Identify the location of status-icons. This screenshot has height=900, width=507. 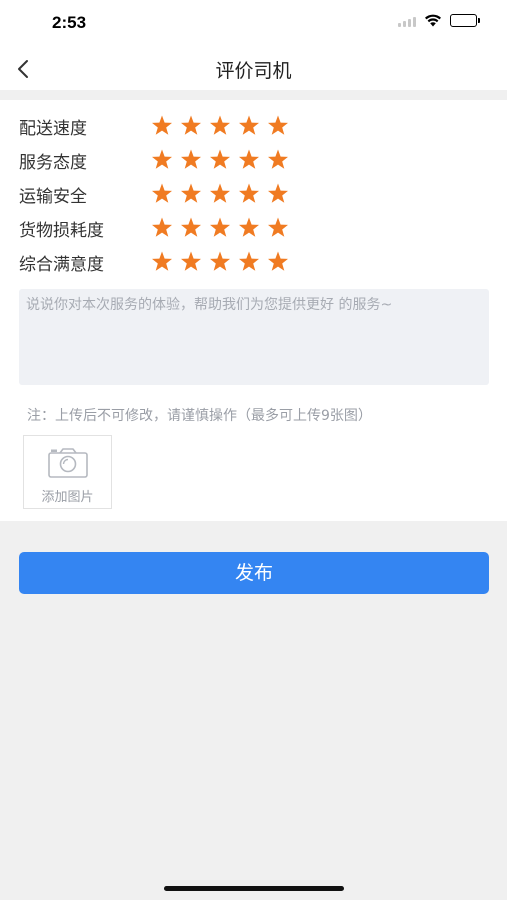
(439, 20).